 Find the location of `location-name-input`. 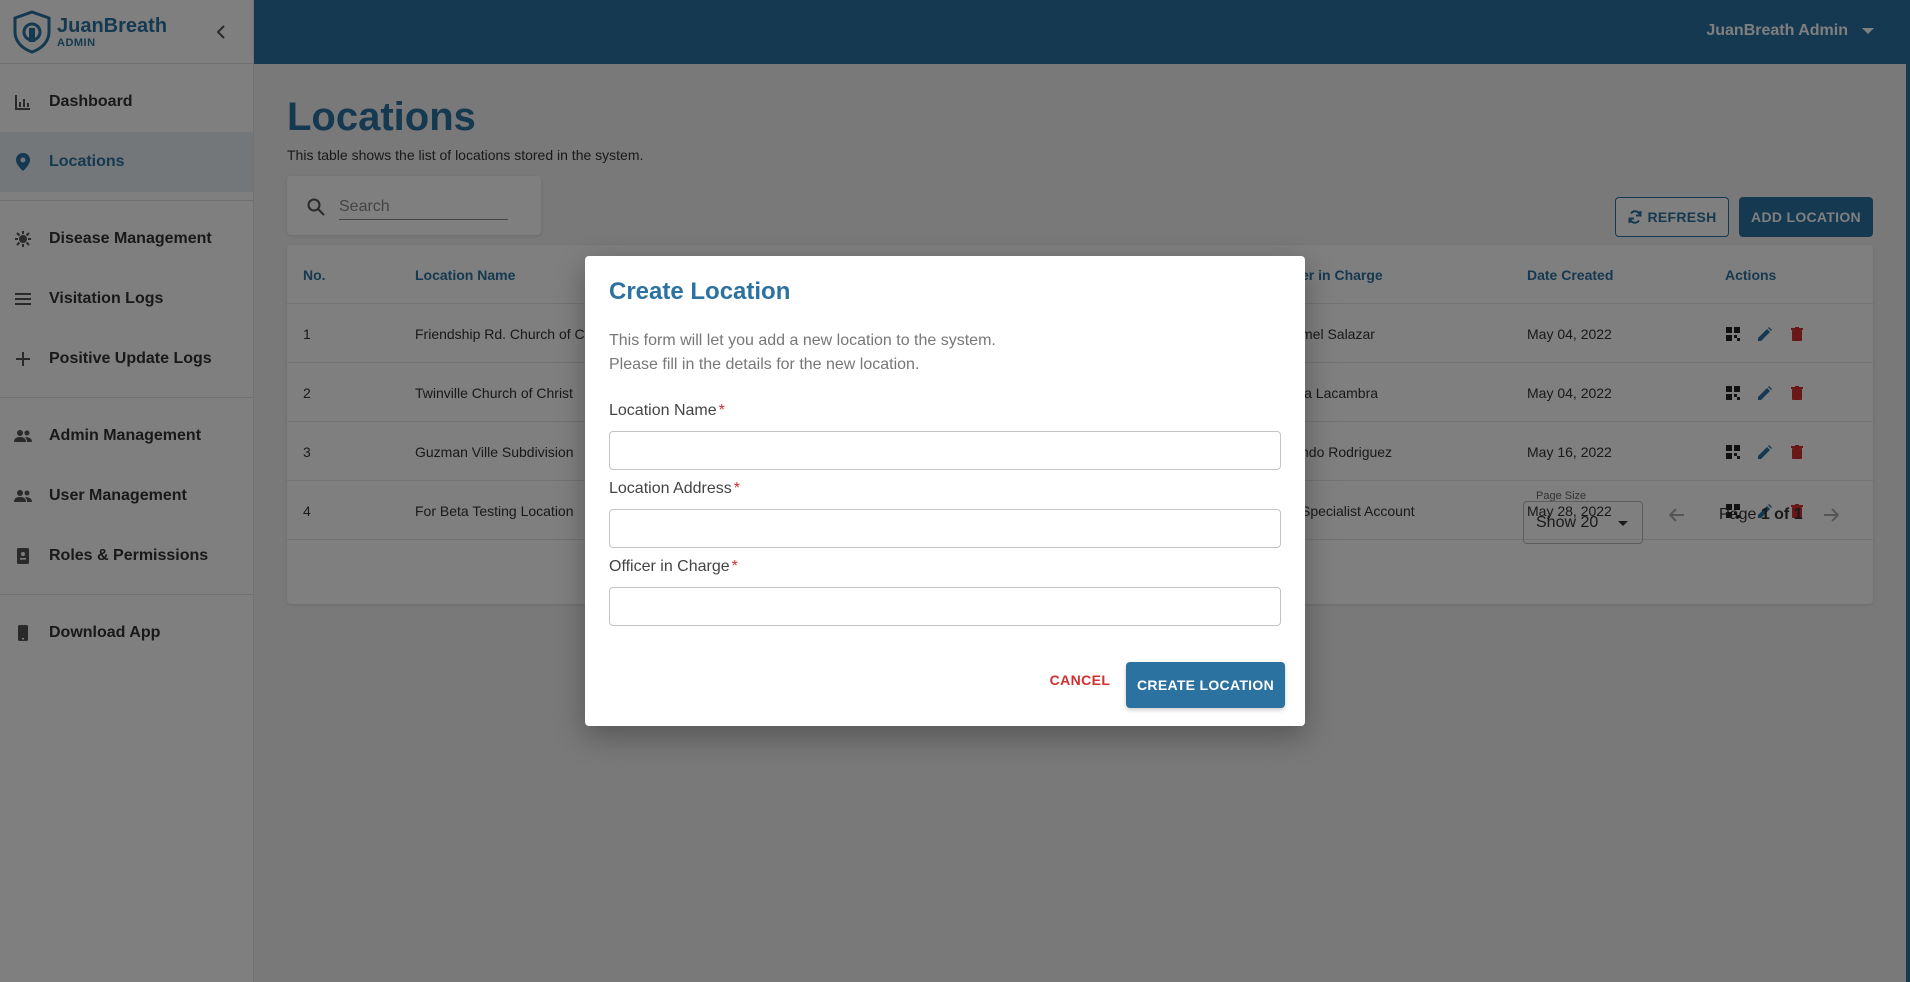

location-name-input is located at coordinates (945, 450).